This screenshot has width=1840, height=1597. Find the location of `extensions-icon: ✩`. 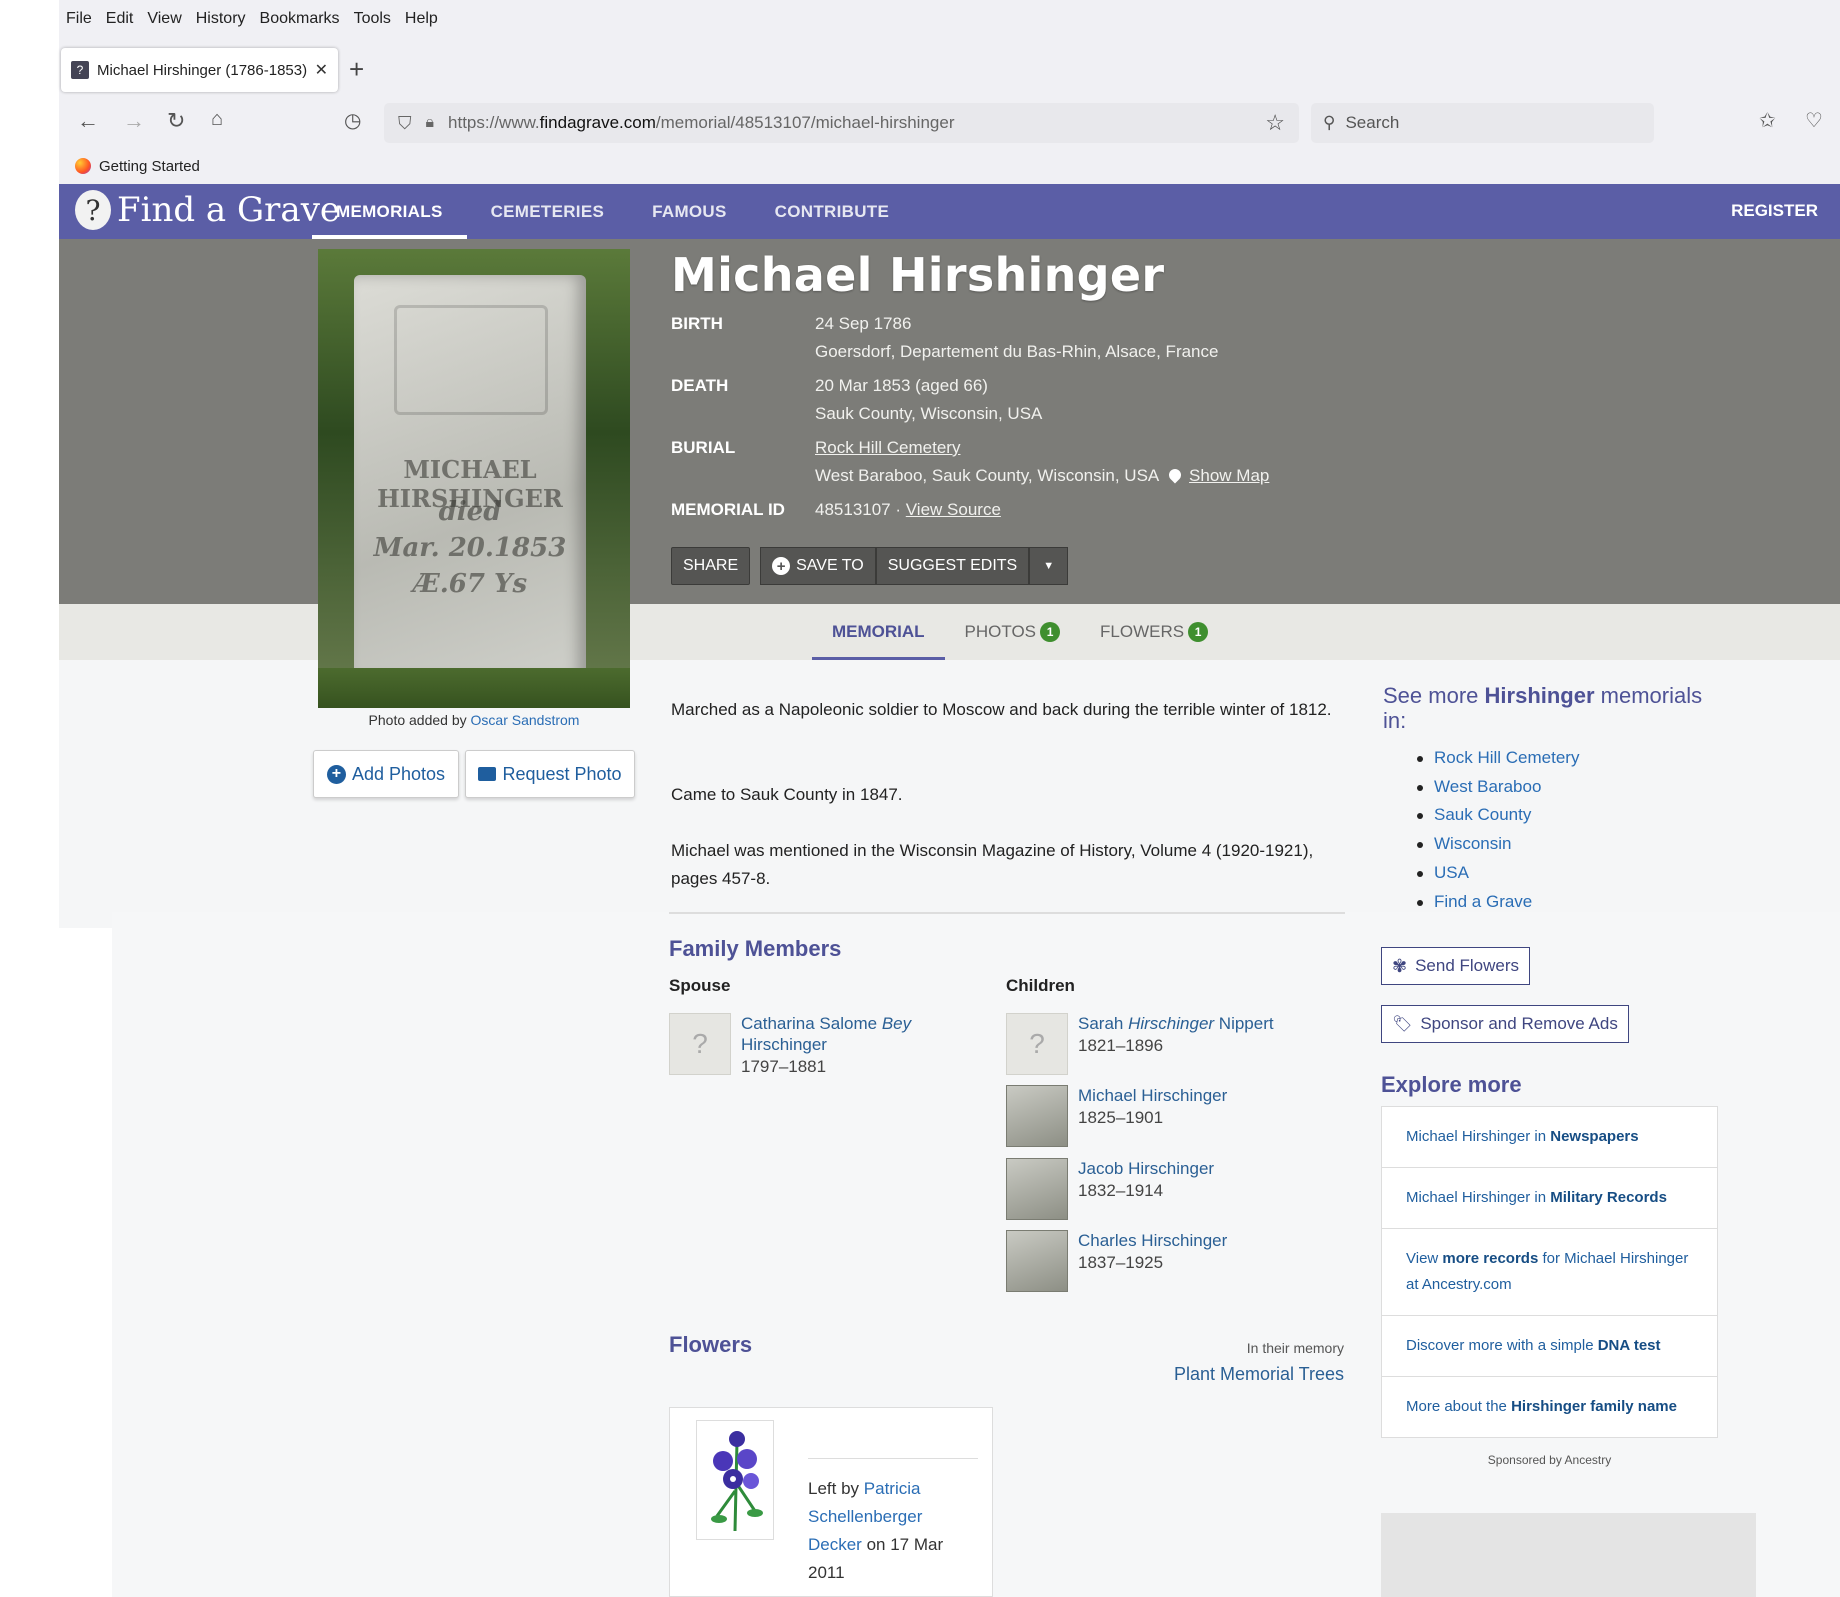

extensions-icon: ✩ is located at coordinates (1767, 120).